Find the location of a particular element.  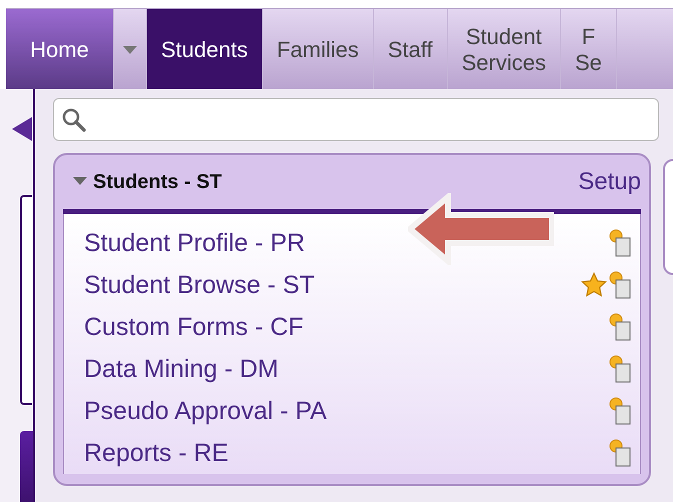

collapse-arrow-icon is located at coordinates (22, 129).